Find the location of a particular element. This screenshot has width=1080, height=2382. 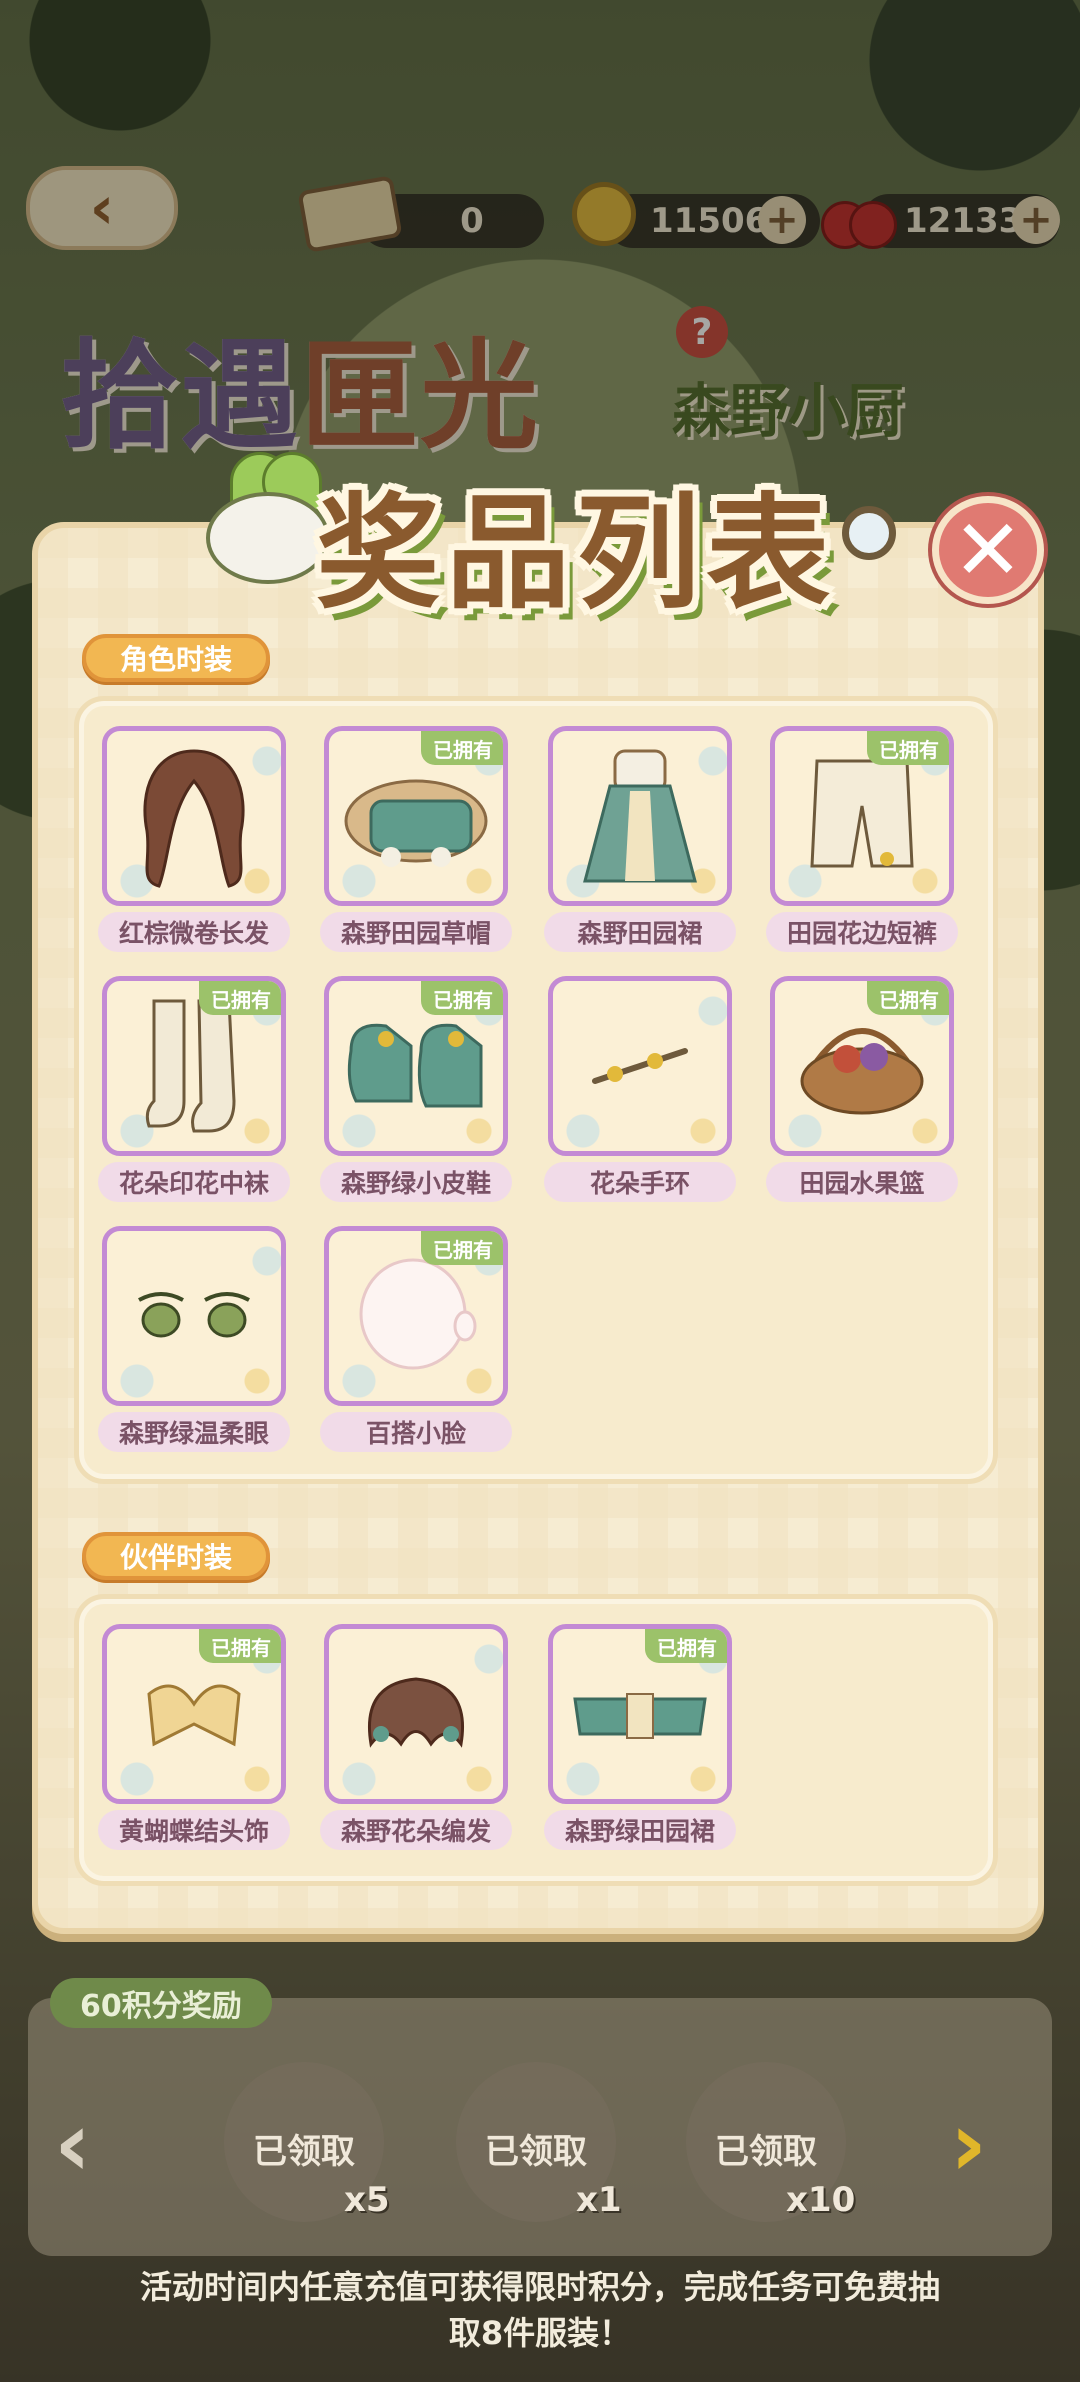

section-tag-character-outfits: 角色时装 is located at coordinates (176, 658).